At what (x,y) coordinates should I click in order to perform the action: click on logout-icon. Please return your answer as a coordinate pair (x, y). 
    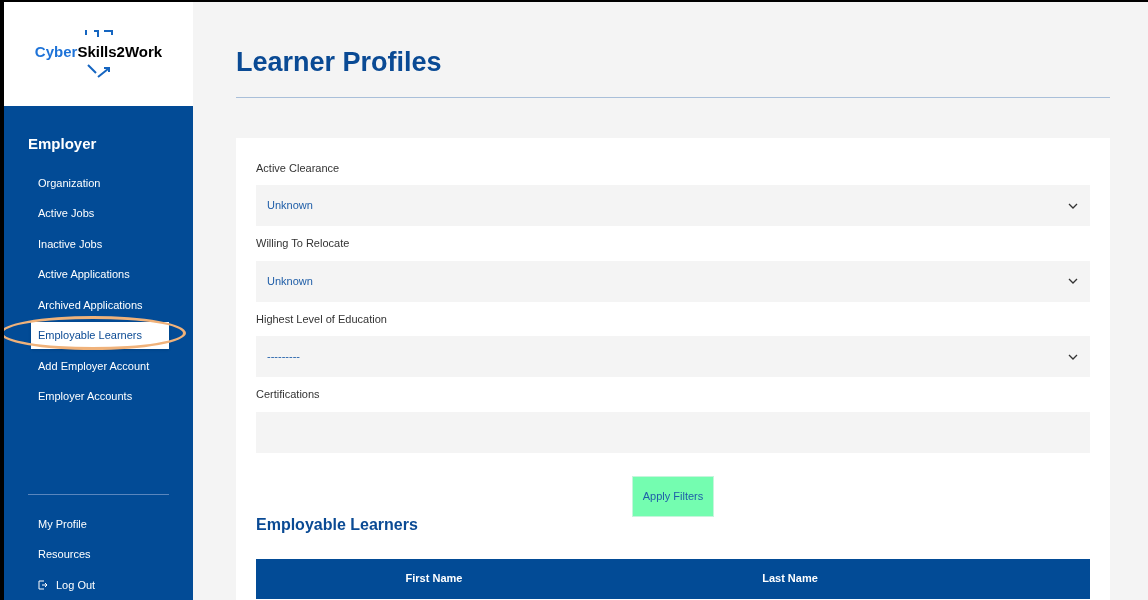
    Looking at the image, I should click on (43, 584).